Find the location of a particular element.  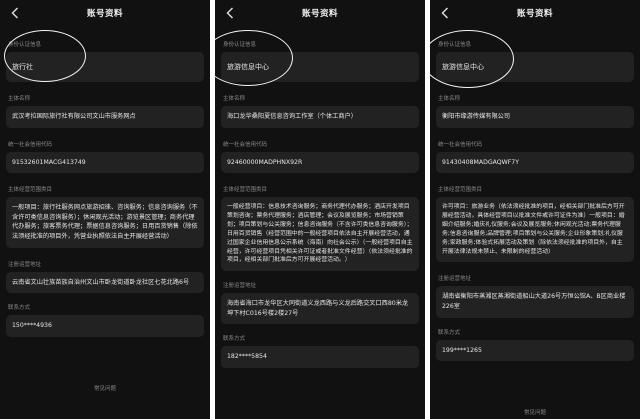

entity-name-value: 海口龙华桑阳夏信息咨询工作室（个体工商户） is located at coordinates (320, 117).